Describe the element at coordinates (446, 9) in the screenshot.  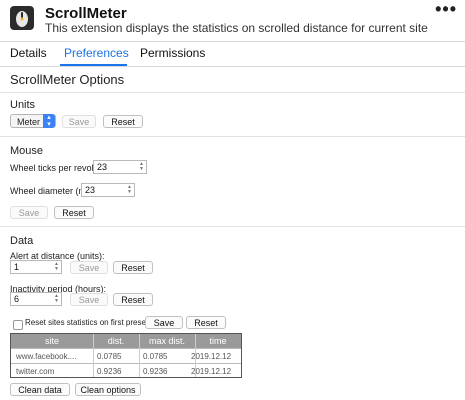
I see `ellipsis-icon: •••` at that location.